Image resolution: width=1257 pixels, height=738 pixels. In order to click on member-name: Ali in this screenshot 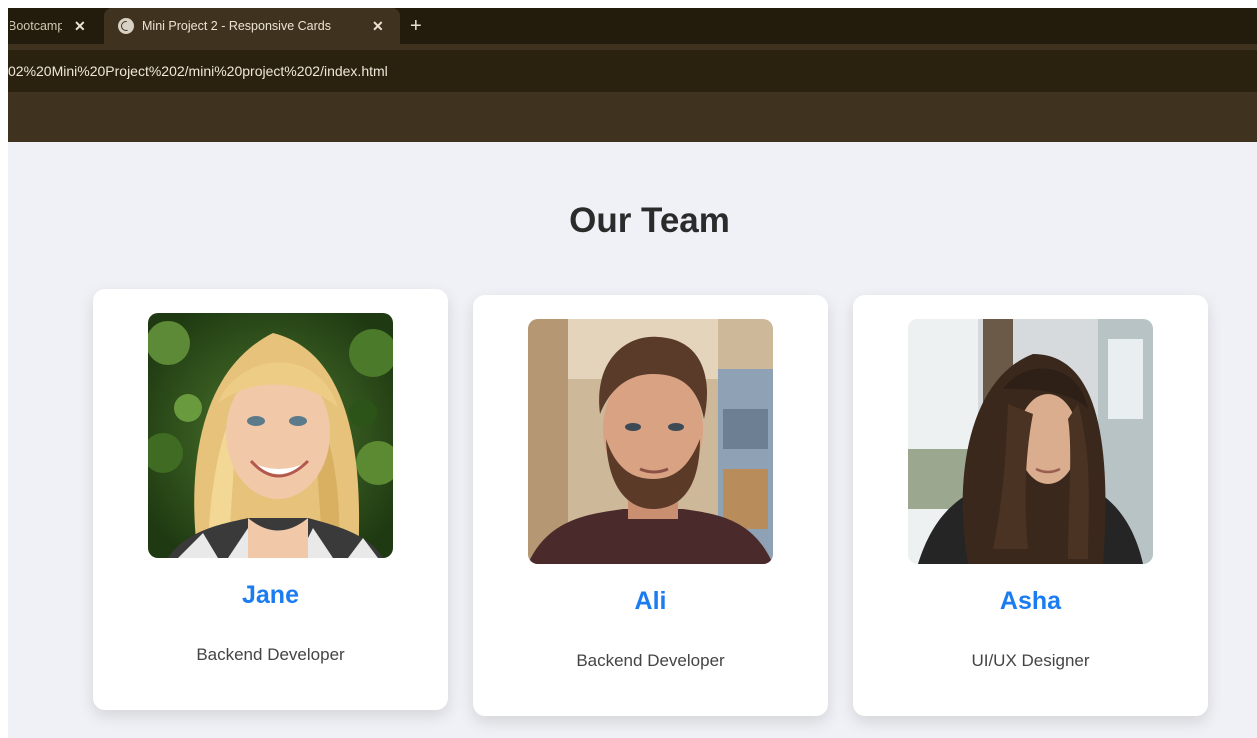, I will do `click(650, 601)`.